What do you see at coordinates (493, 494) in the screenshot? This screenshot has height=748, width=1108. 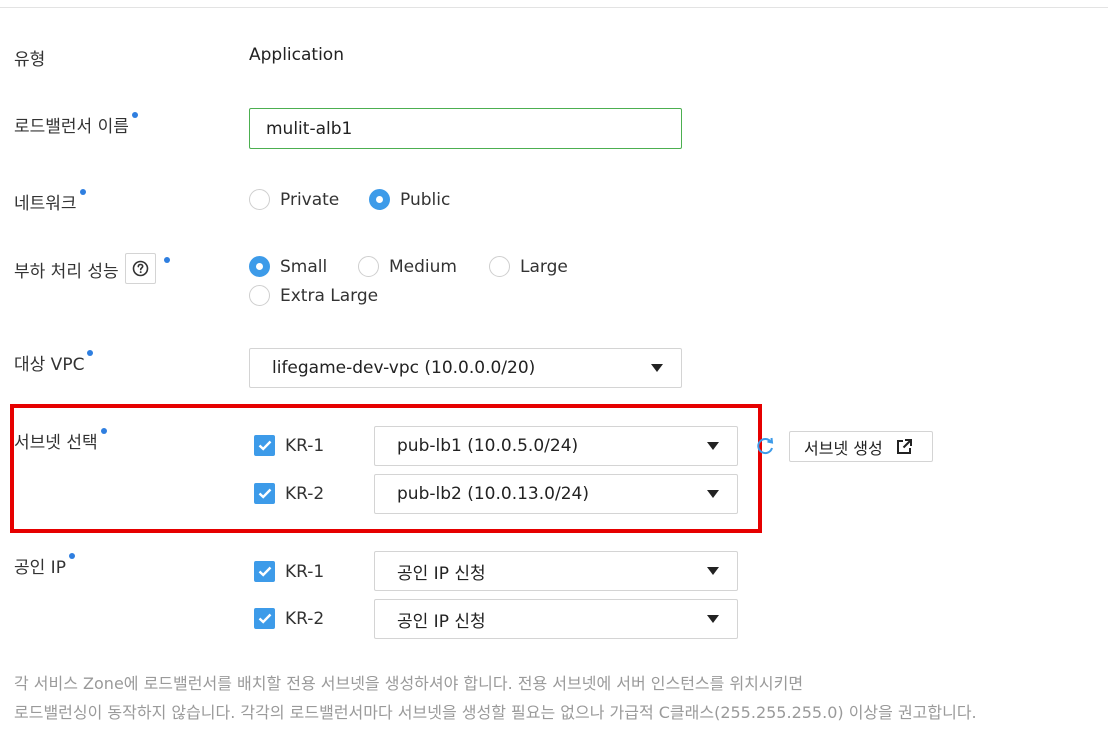 I see `select-value: pub-lb2 (10.0.13.0/24)` at bounding box center [493, 494].